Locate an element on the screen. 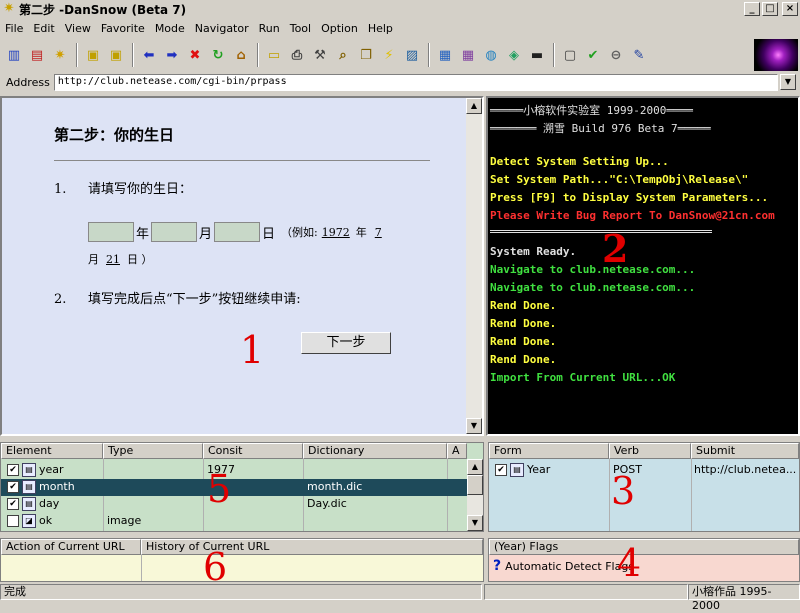 The width and height of the screenshot is (800, 613). question-1: 1. 请填写你的生日： is located at coordinates (123, 187).